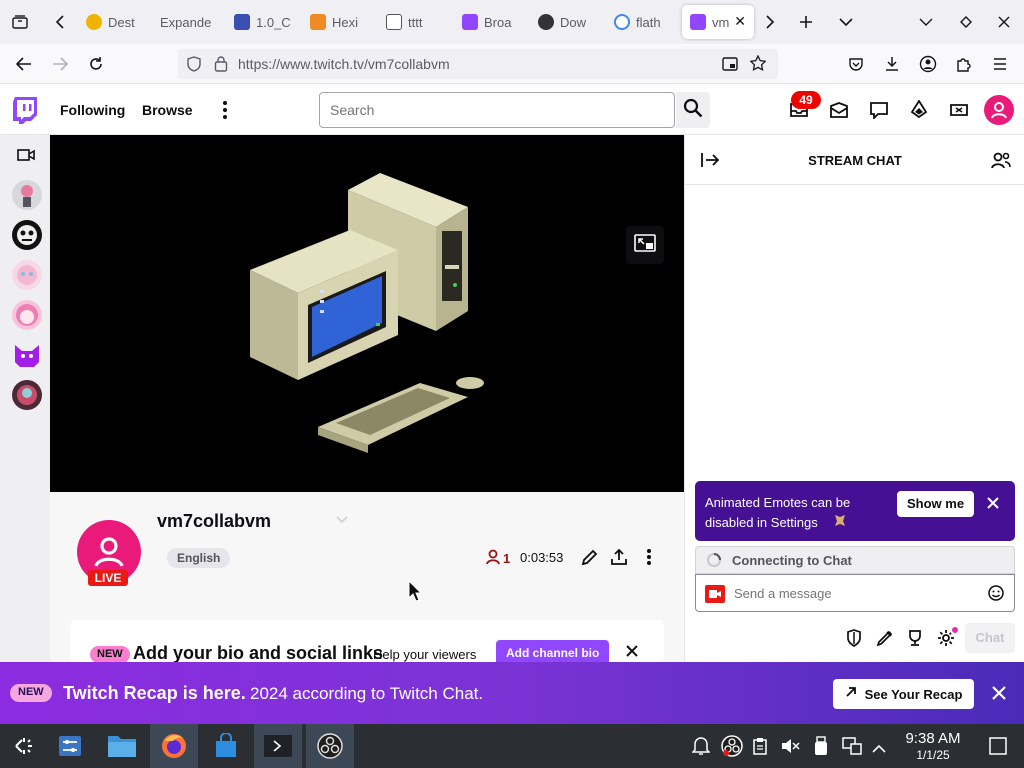 Image resolution: width=1024 pixels, height=768 pixels. What do you see at coordinates (885, 640) in the screenshot?
I see `bits-pen-icon` at bounding box center [885, 640].